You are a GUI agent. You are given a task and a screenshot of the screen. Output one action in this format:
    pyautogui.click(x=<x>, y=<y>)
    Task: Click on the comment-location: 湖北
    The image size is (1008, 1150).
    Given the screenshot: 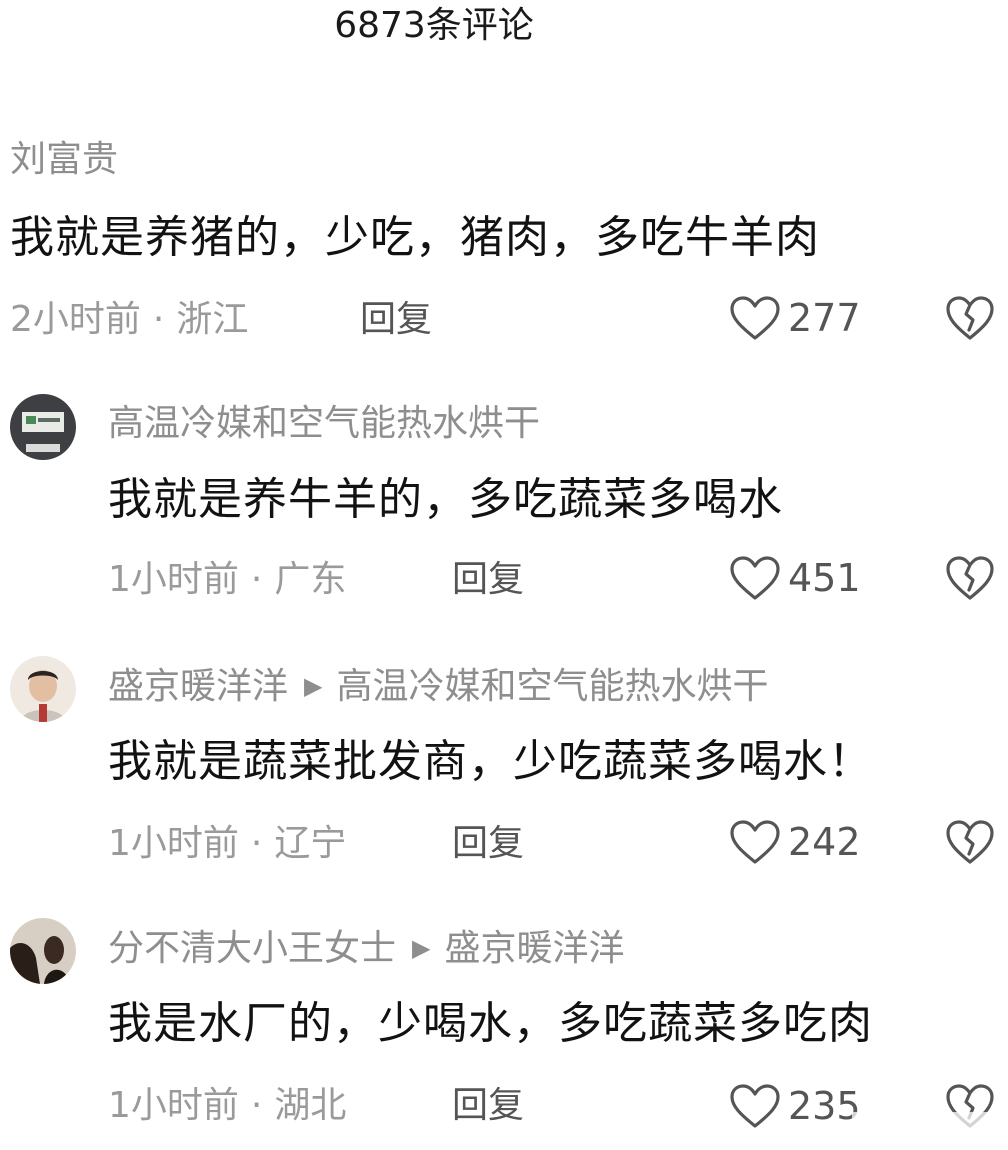 What is the action you would take?
    pyautogui.click(x=310, y=1105)
    